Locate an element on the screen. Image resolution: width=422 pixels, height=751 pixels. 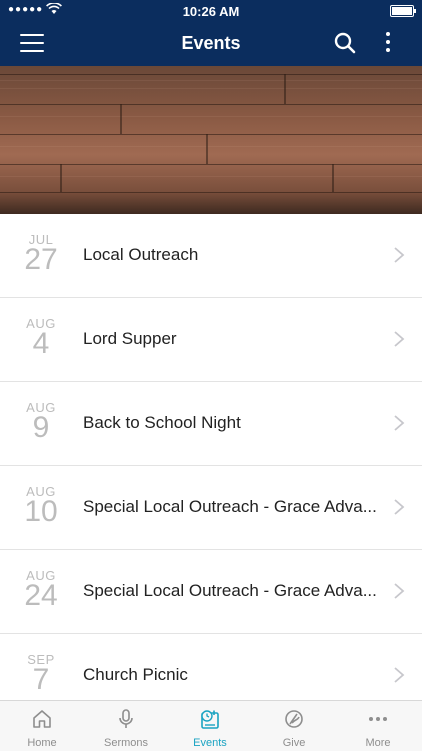
search-icon is located at coordinates (345, 43).